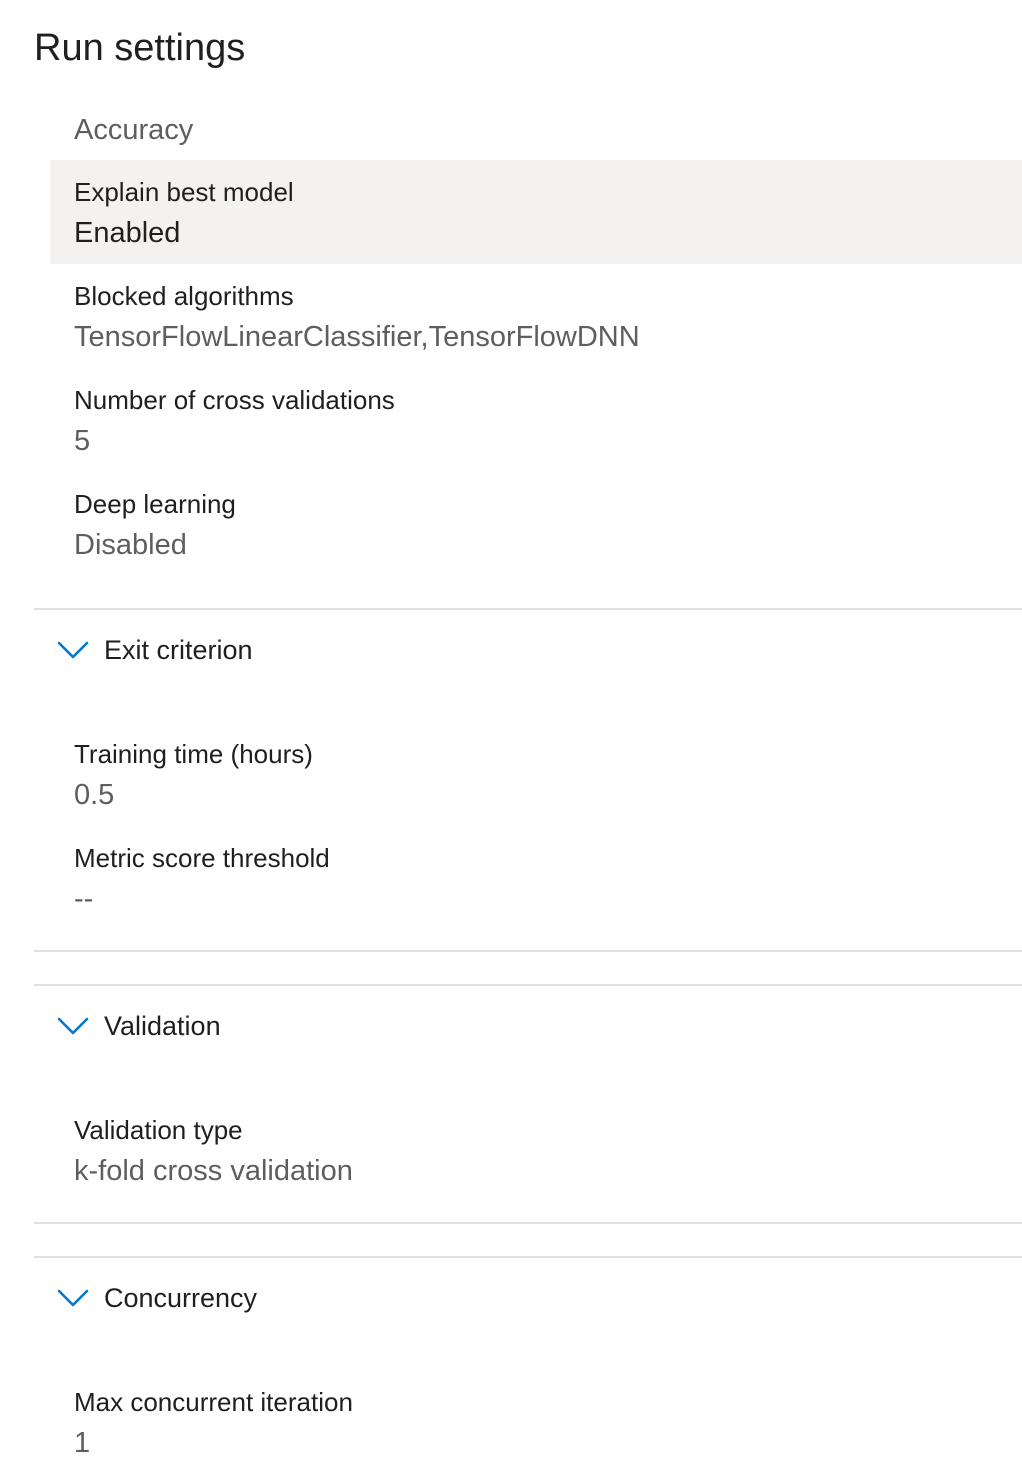 This screenshot has height=1476, width=1022. What do you see at coordinates (94, 795) in the screenshot?
I see `setting-value: 0.5` at bounding box center [94, 795].